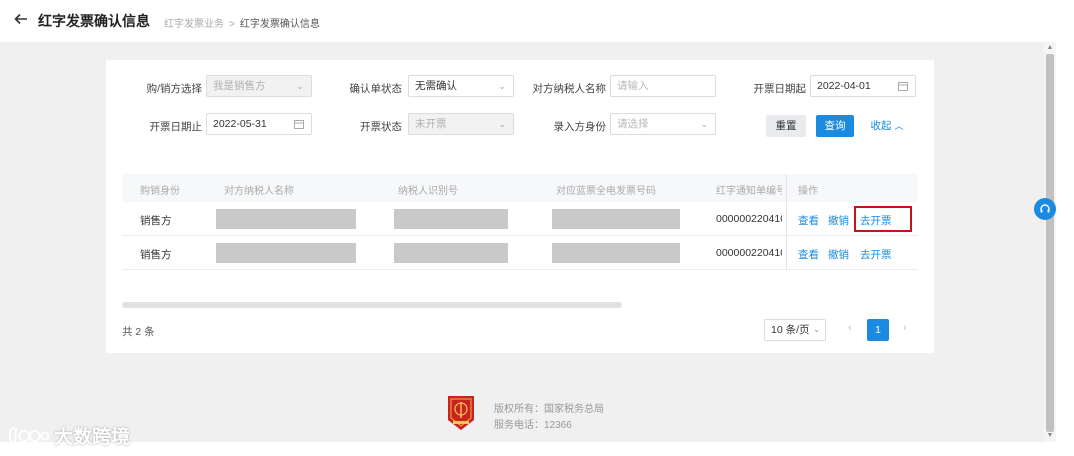  What do you see at coordinates (240, 124) in the screenshot?
I see `date-end-value: 2022-05-31` at bounding box center [240, 124].